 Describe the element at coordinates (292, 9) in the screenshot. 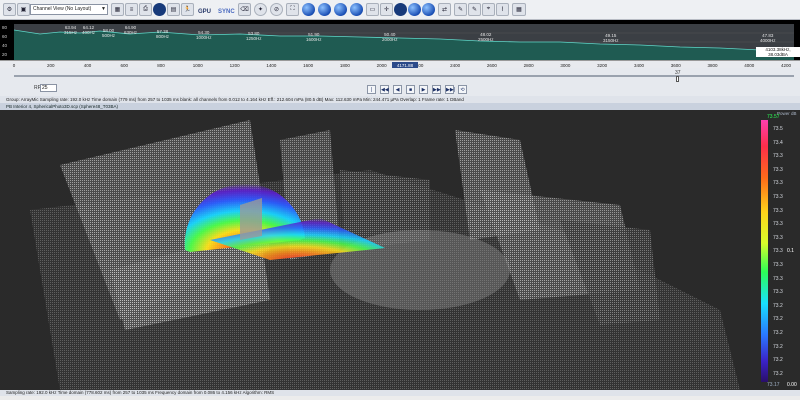

I see `map-icon: ⛶` at that location.